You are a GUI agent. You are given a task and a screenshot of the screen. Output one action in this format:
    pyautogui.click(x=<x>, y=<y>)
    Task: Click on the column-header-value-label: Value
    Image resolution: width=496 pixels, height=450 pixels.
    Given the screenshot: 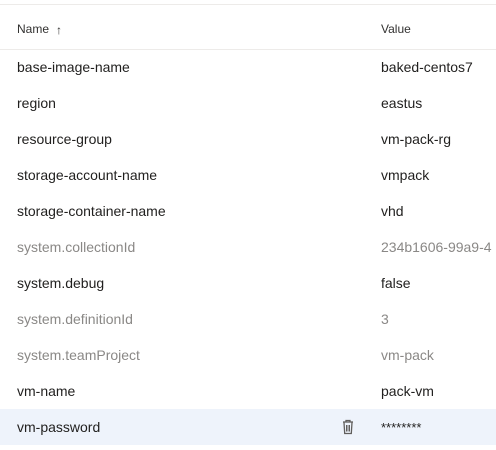 What is the action you would take?
    pyautogui.click(x=396, y=29)
    